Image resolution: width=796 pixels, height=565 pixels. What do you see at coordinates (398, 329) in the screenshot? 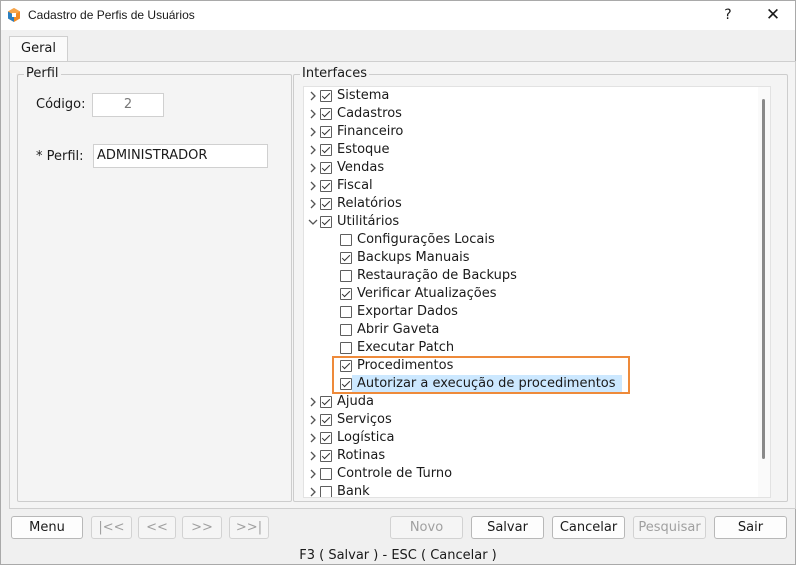
I see `tree-item-label: Abrir Gaveta` at bounding box center [398, 329].